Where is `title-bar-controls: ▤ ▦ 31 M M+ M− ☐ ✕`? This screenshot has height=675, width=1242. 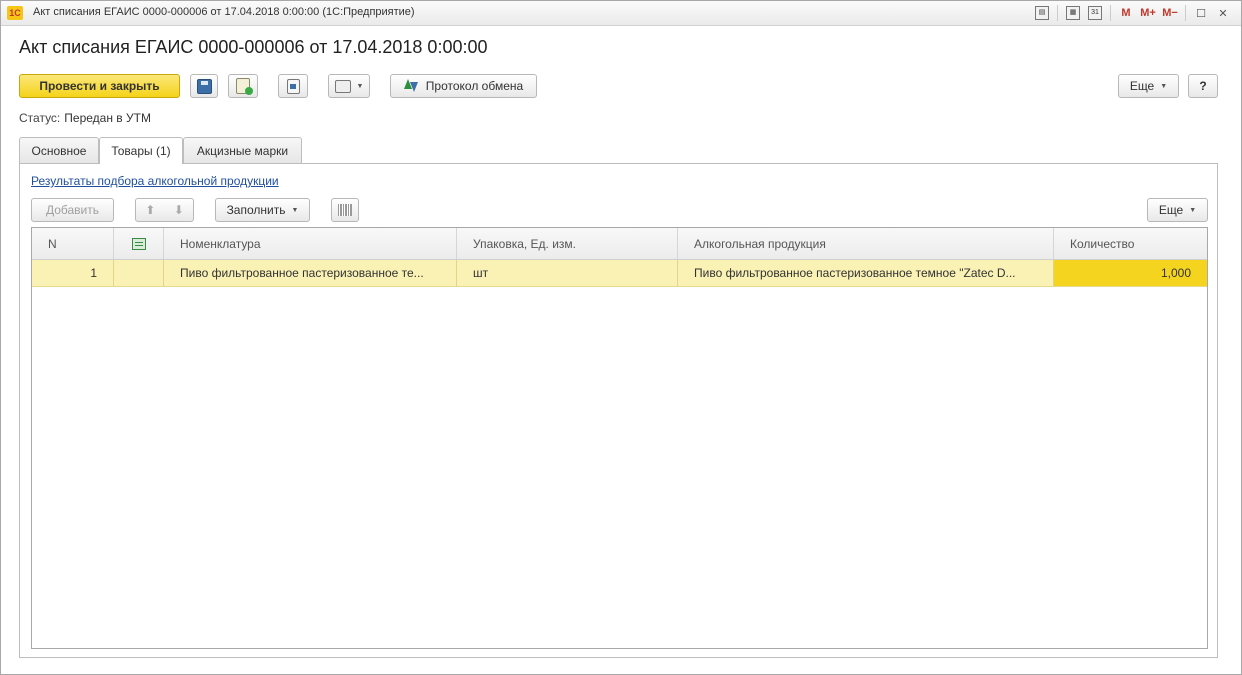
title-bar-controls: ▤ ▦ 31 M M+ M− ☐ ✕ is located at coordinates (1132, 13).